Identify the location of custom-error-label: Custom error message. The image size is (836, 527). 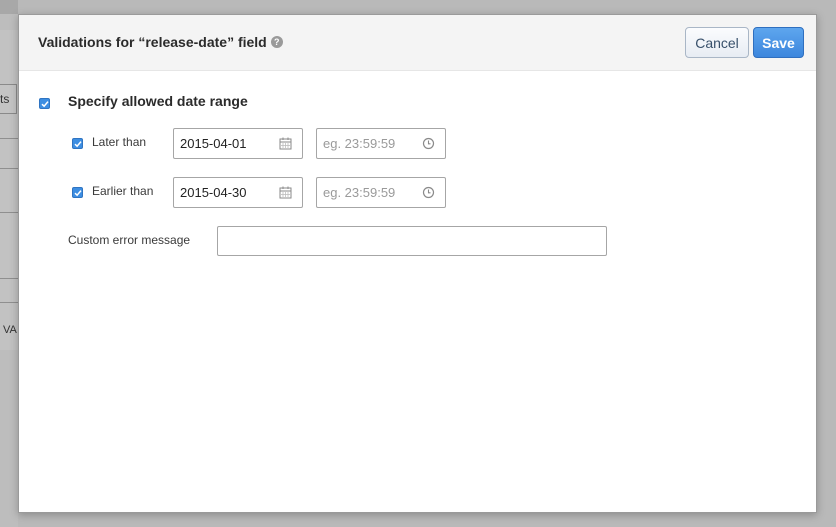
(129, 240).